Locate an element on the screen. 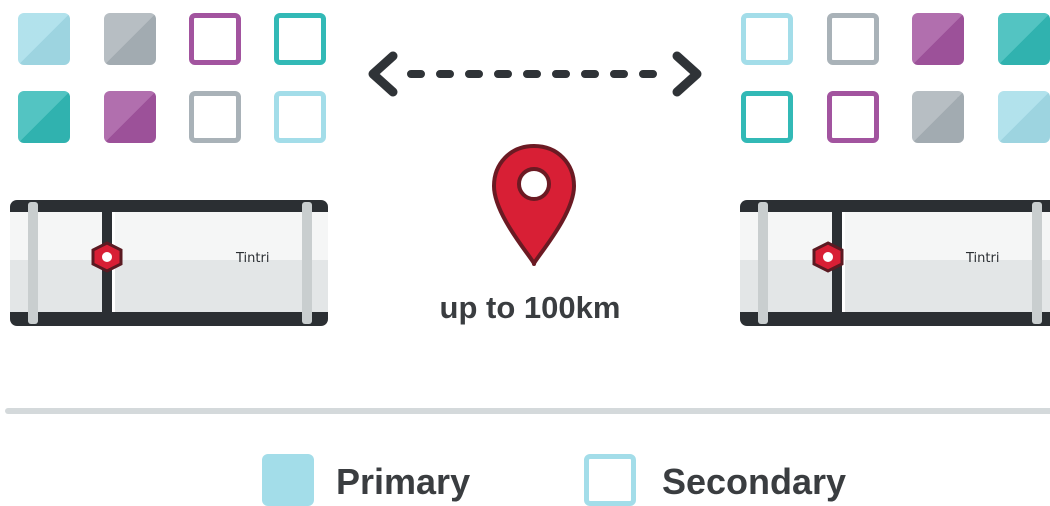 This screenshot has width=1050, height=506. secondary-storage-appliance: Tintri is located at coordinates (895, 263).